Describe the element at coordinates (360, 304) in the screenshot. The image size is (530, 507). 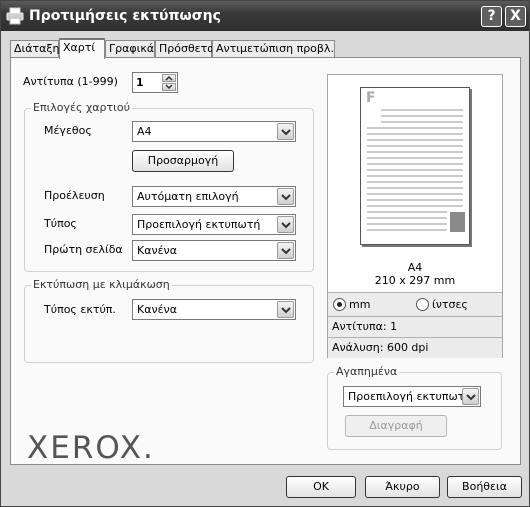
I see `unit-mm-label: mm` at that location.